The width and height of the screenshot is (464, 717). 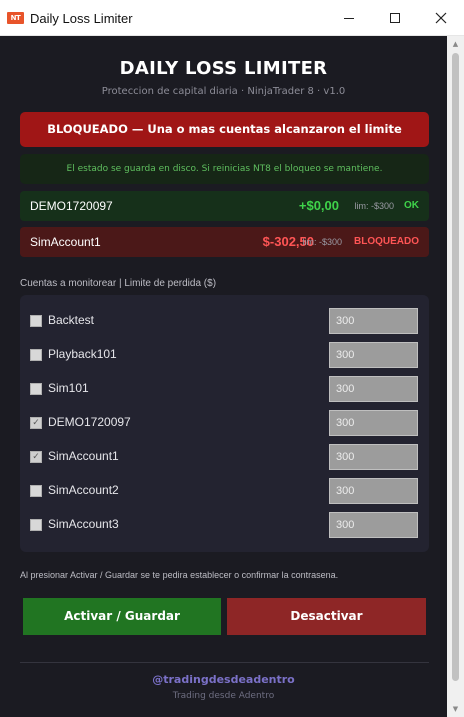 I want to click on footer-tagline: Trading desde Adentro, so click(x=223, y=696).